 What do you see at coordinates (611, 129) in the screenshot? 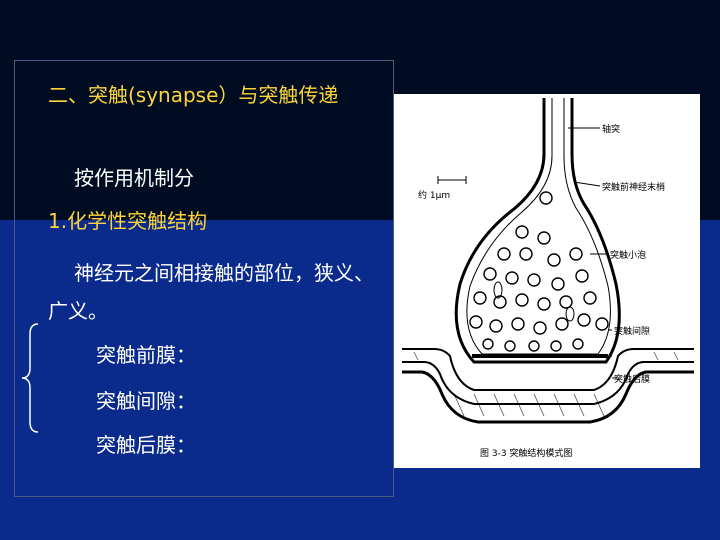
I see `label-axon: 轴突` at bounding box center [611, 129].